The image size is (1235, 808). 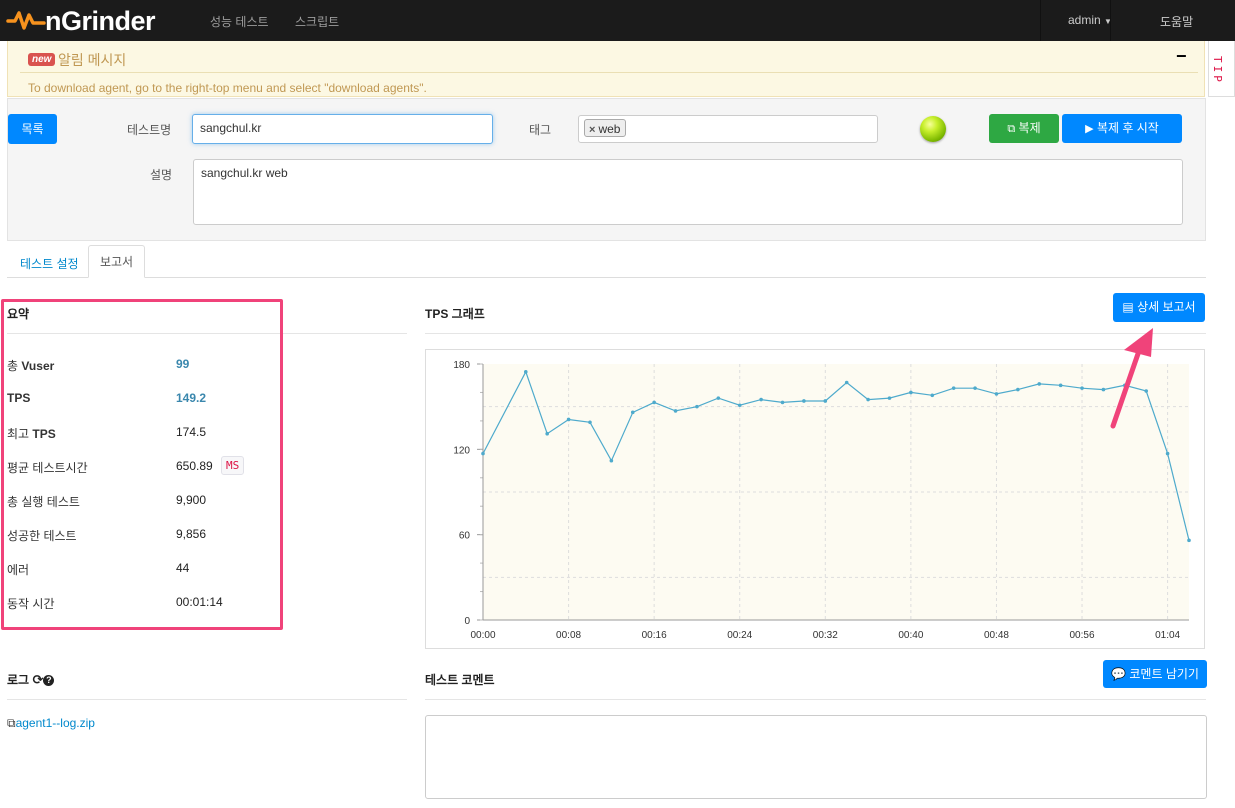 What do you see at coordinates (609, 129) in the screenshot?
I see `tag-chip-label: web` at bounding box center [609, 129].